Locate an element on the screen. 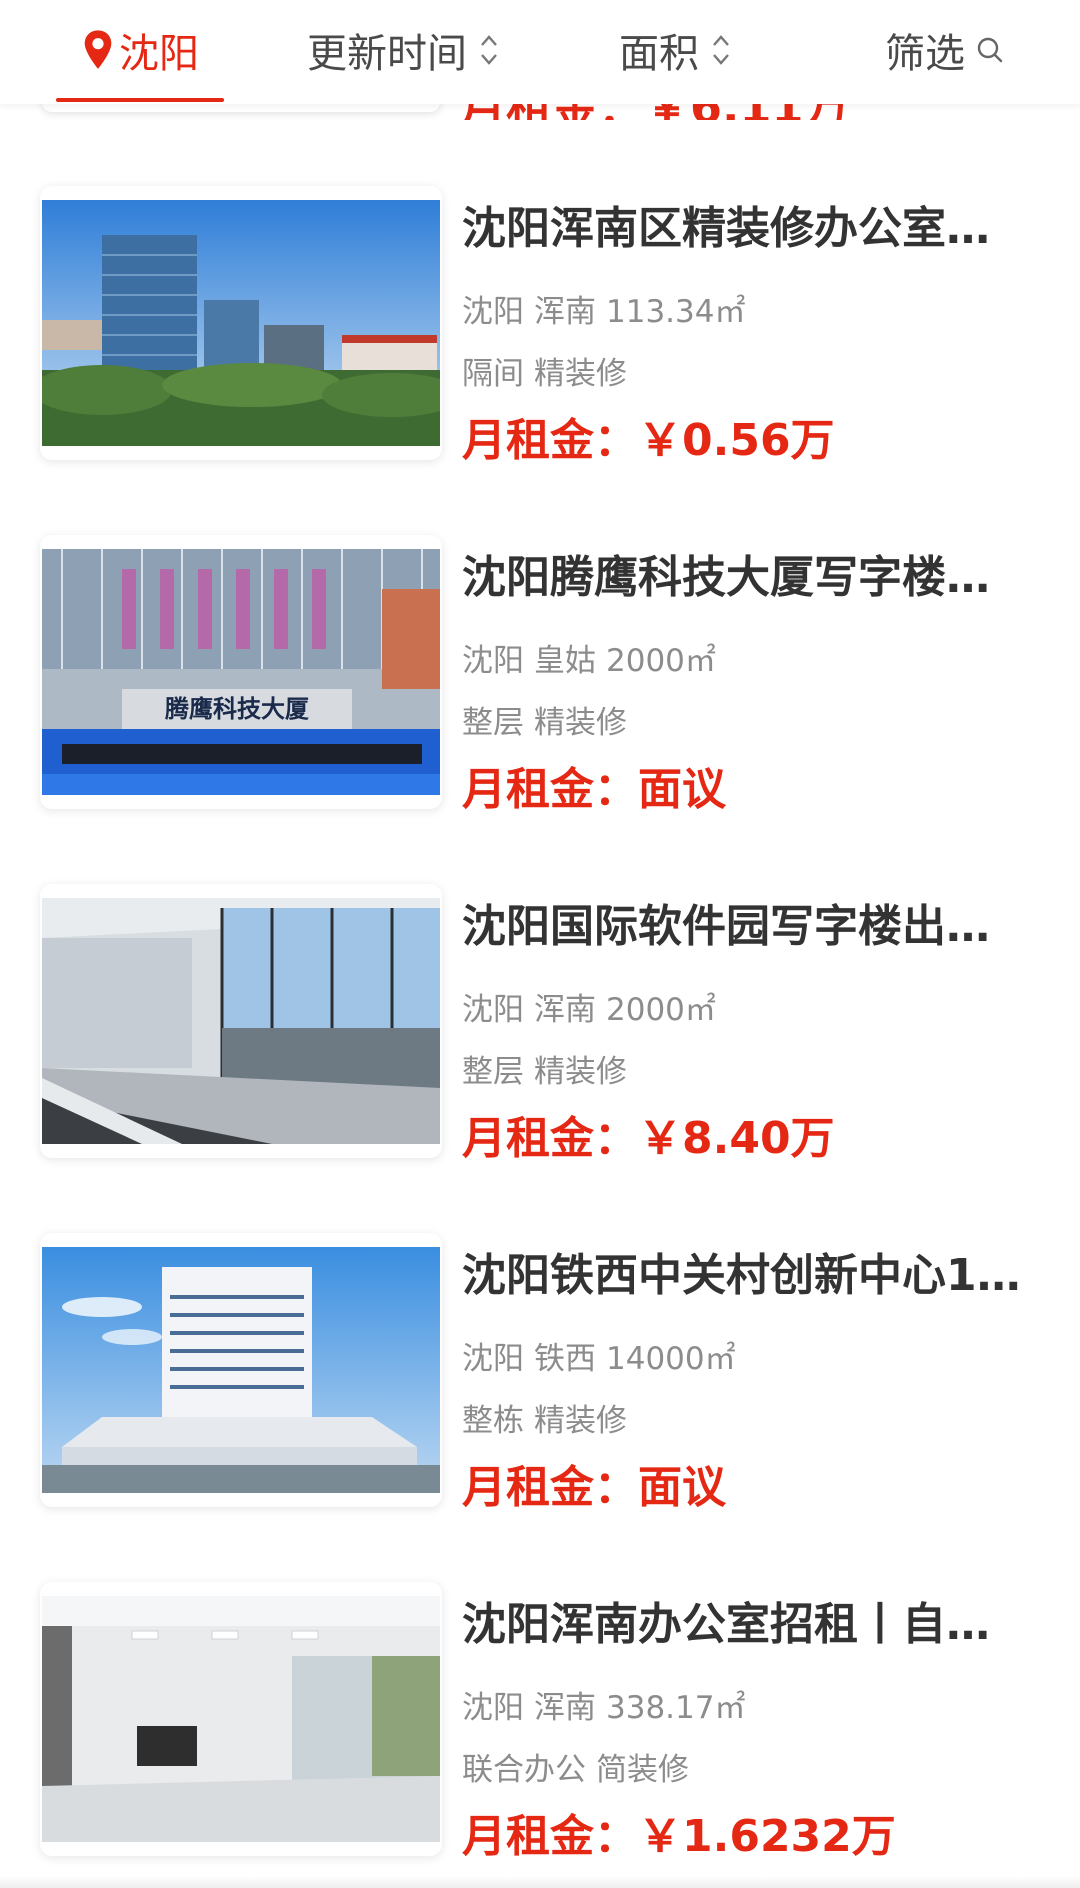  filter-bar: 沈阳 更新时间 面积 筛选 is located at coordinates (540, 52).